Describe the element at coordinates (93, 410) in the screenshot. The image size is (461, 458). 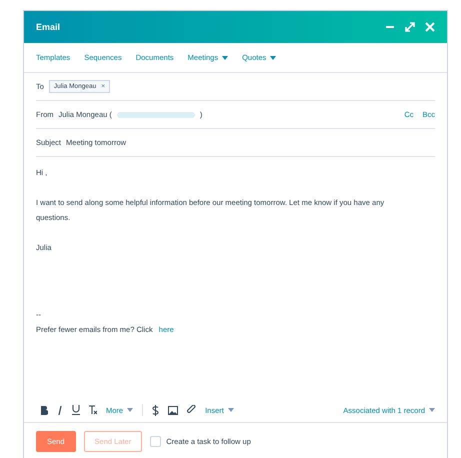
I see `clear-format-icon` at that location.